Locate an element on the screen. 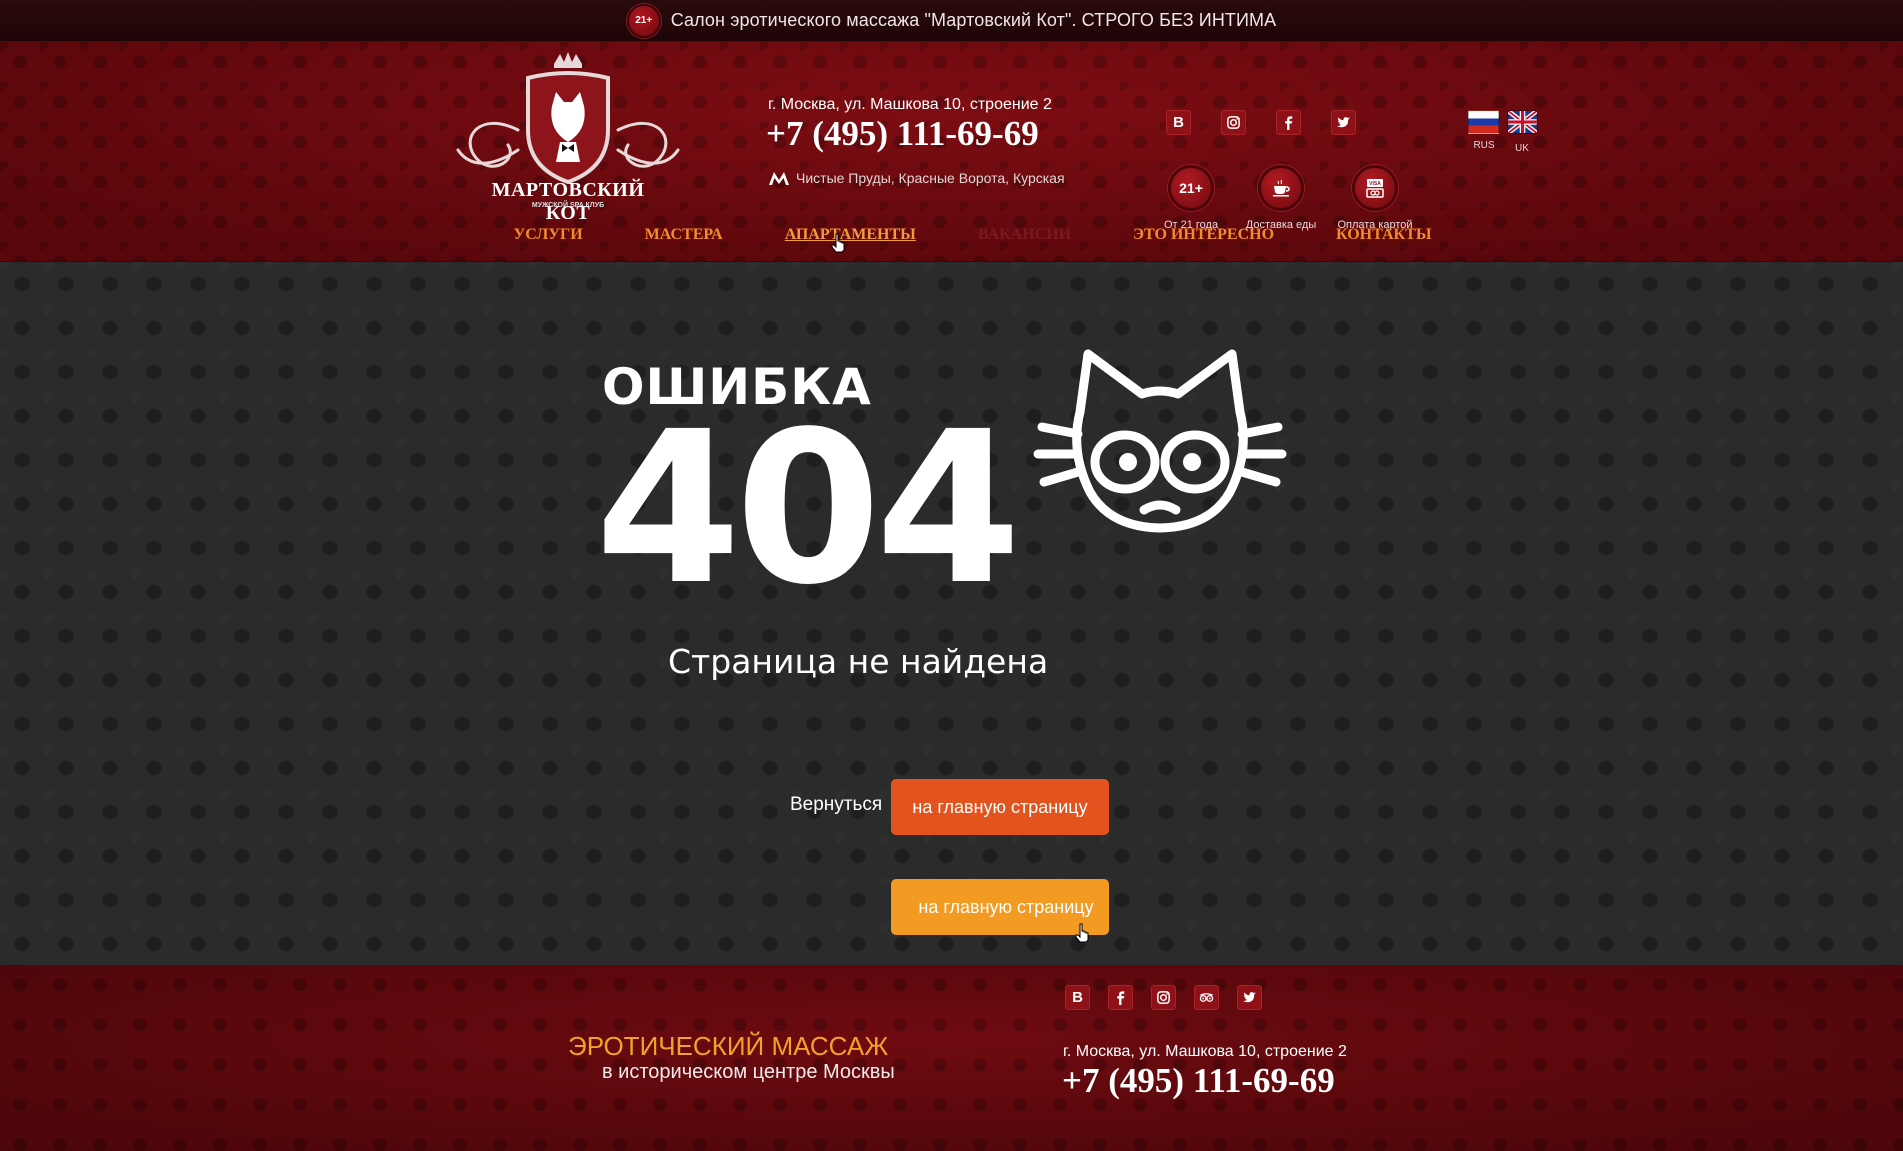  footer-social-links: B is located at coordinates (1163, 997).